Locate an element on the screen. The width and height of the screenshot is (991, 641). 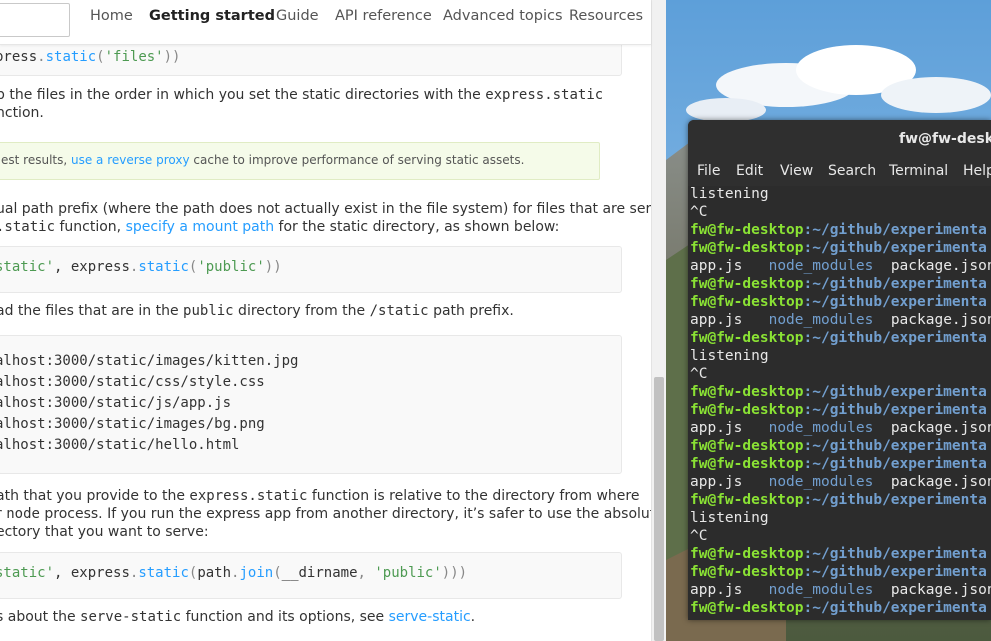
url-line: alhost:3000/static/images/kitten.jpg is located at coordinates (149, 361).